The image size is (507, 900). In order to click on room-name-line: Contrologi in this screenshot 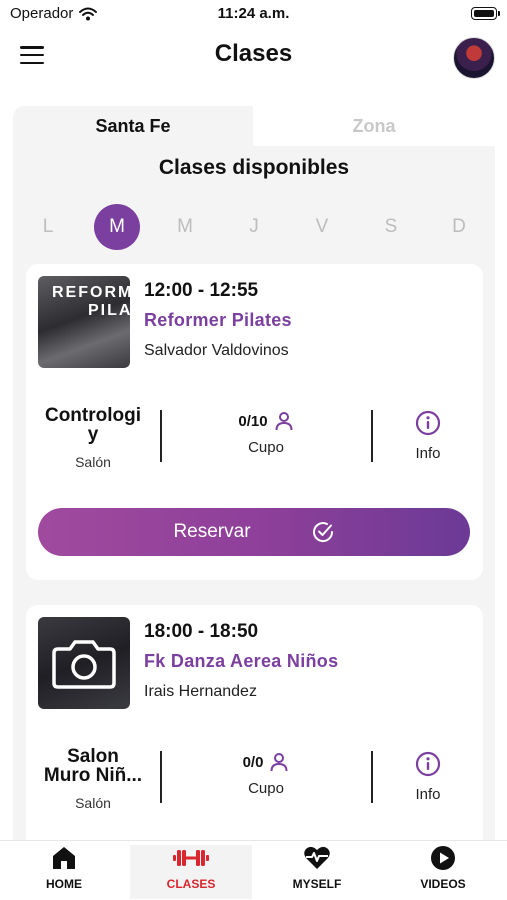, I will do `click(93, 415)`.